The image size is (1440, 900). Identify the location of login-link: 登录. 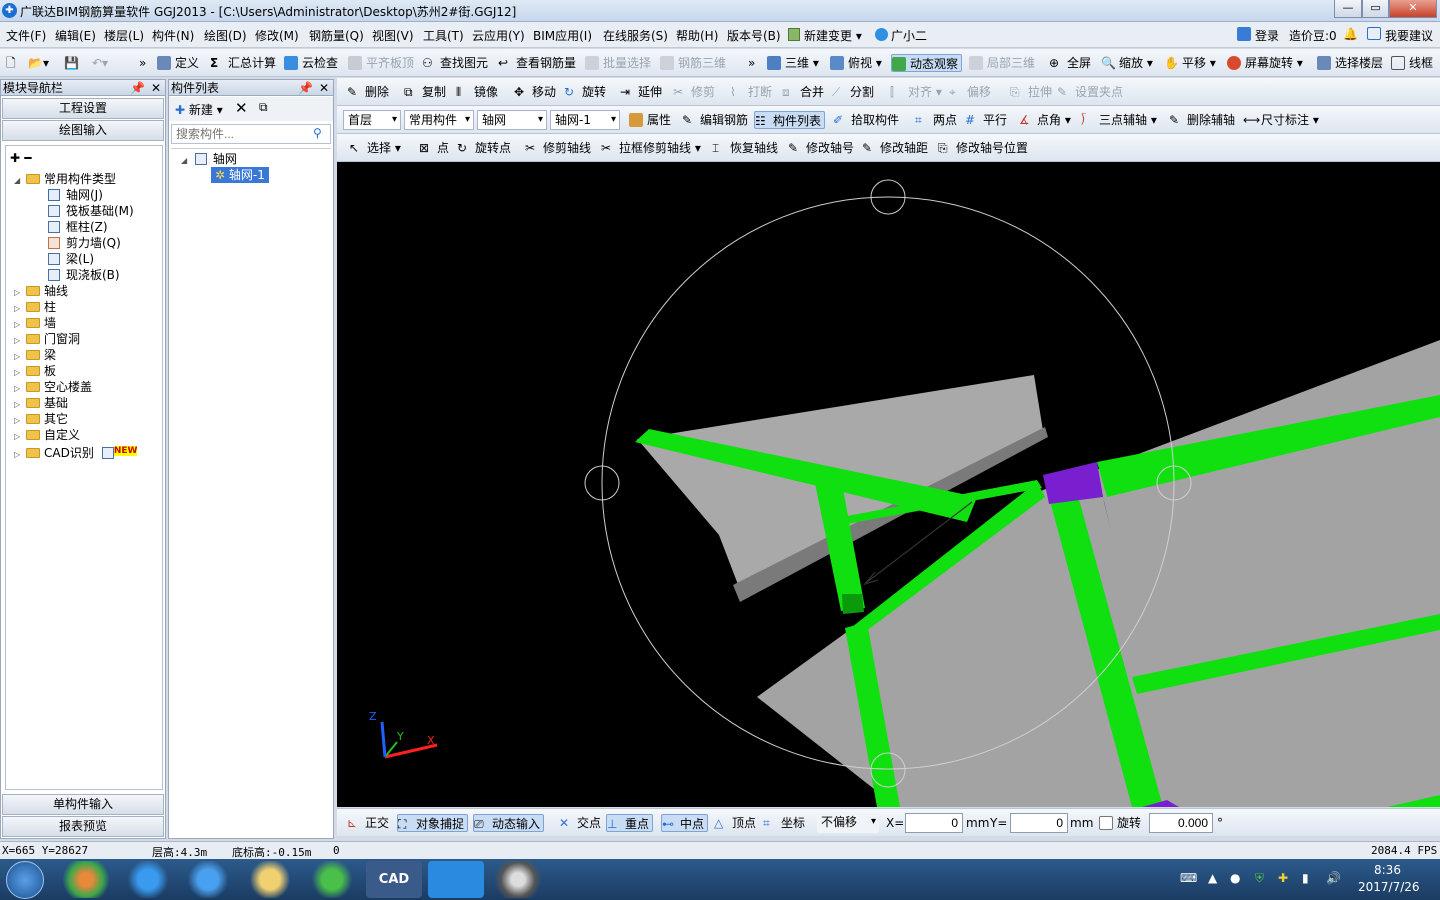
(1258, 35).